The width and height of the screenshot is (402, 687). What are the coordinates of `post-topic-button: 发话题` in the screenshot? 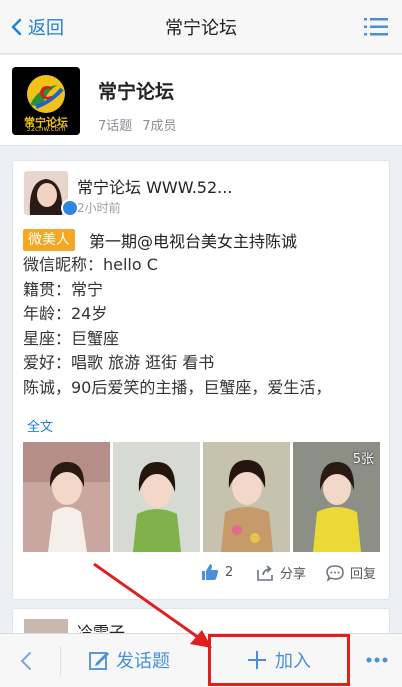 It's located at (129, 660).